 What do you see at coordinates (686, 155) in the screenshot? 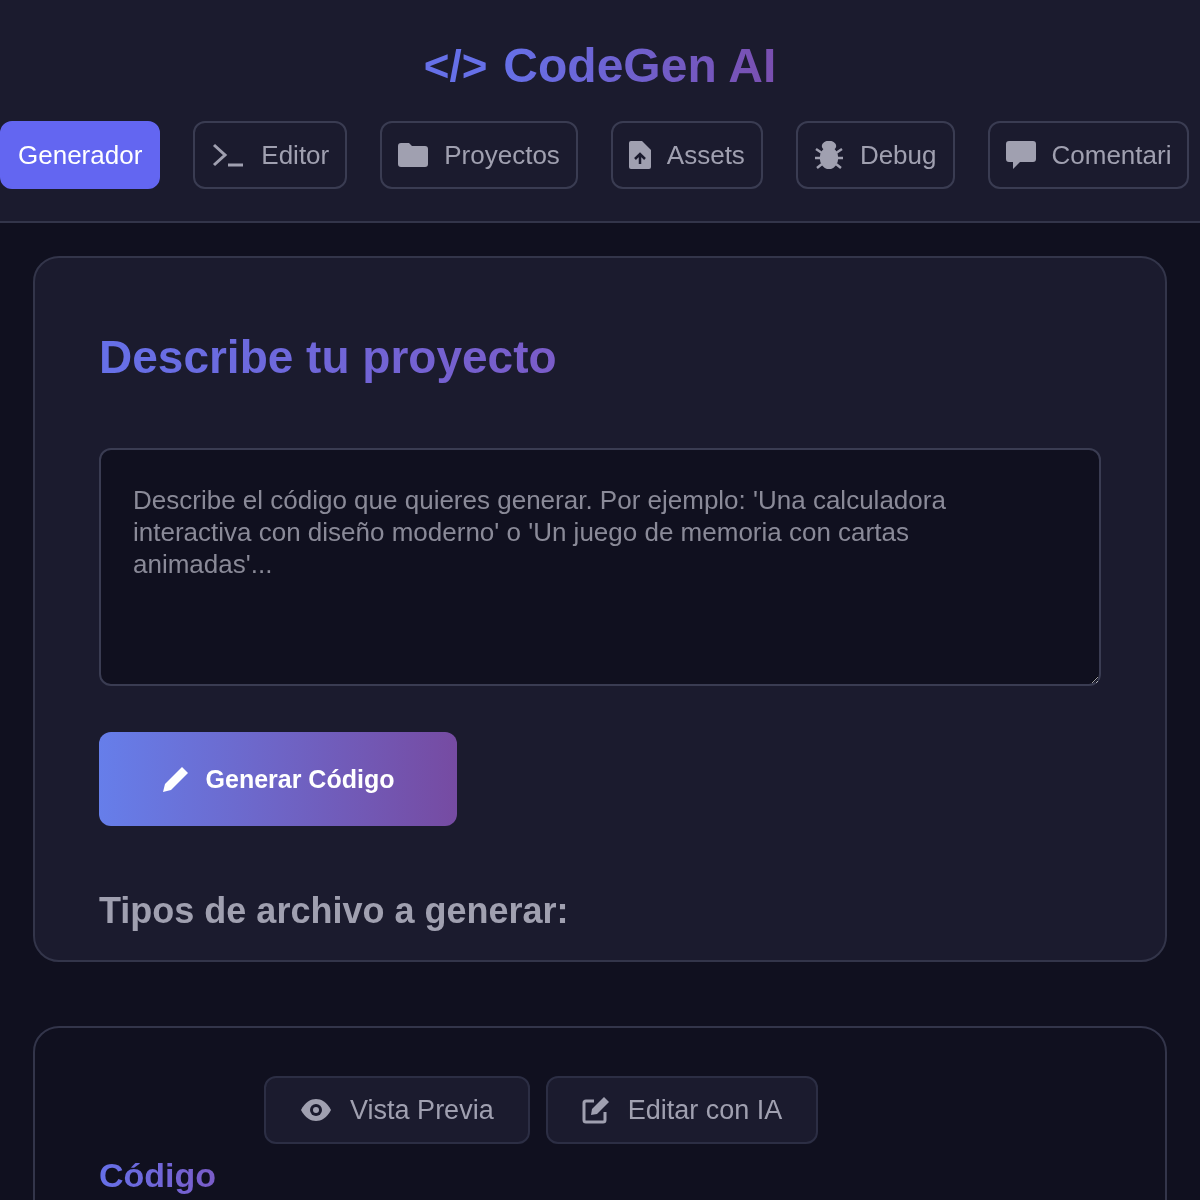
I see `tab: Assets` at bounding box center [686, 155].